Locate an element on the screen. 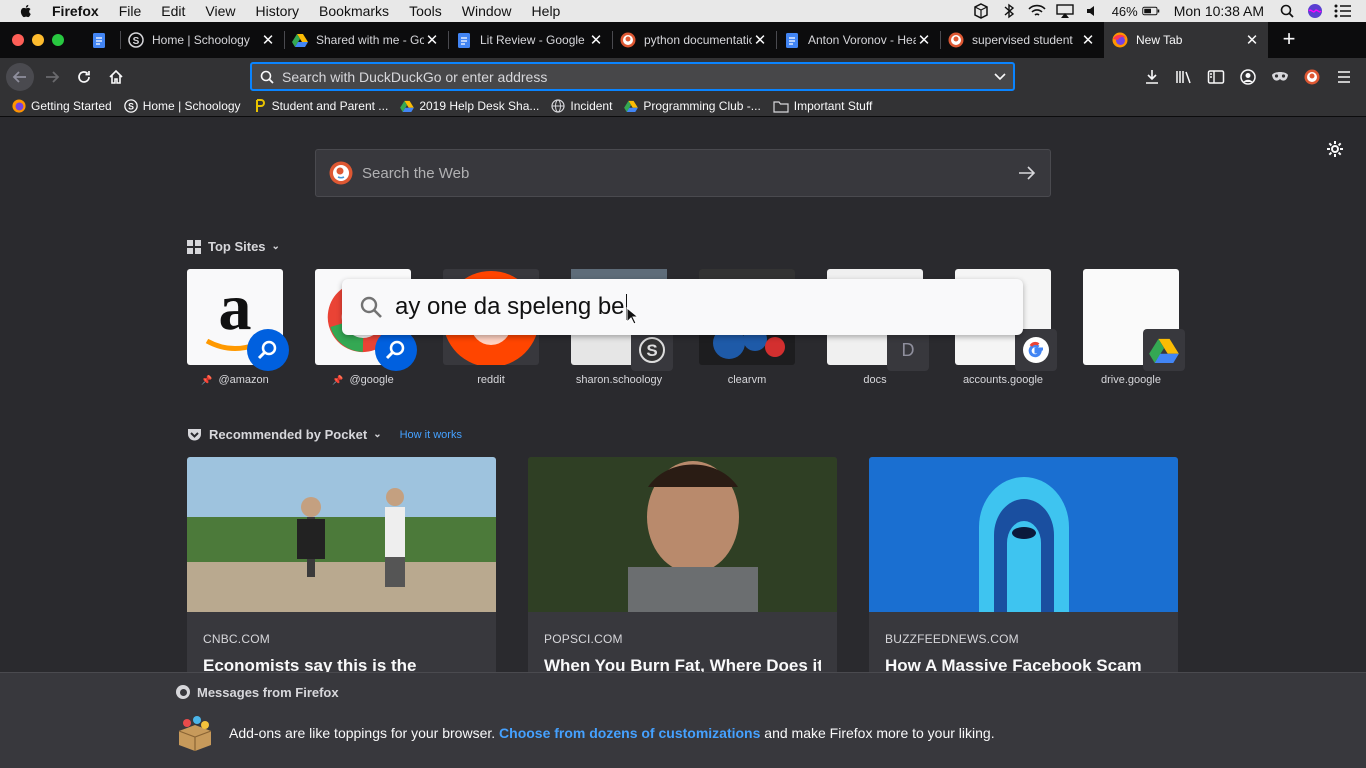 Image resolution: width=1366 pixels, height=768 pixels. top-sites-heading: Top Sites ⌄ is located at coordinates (233, 246).